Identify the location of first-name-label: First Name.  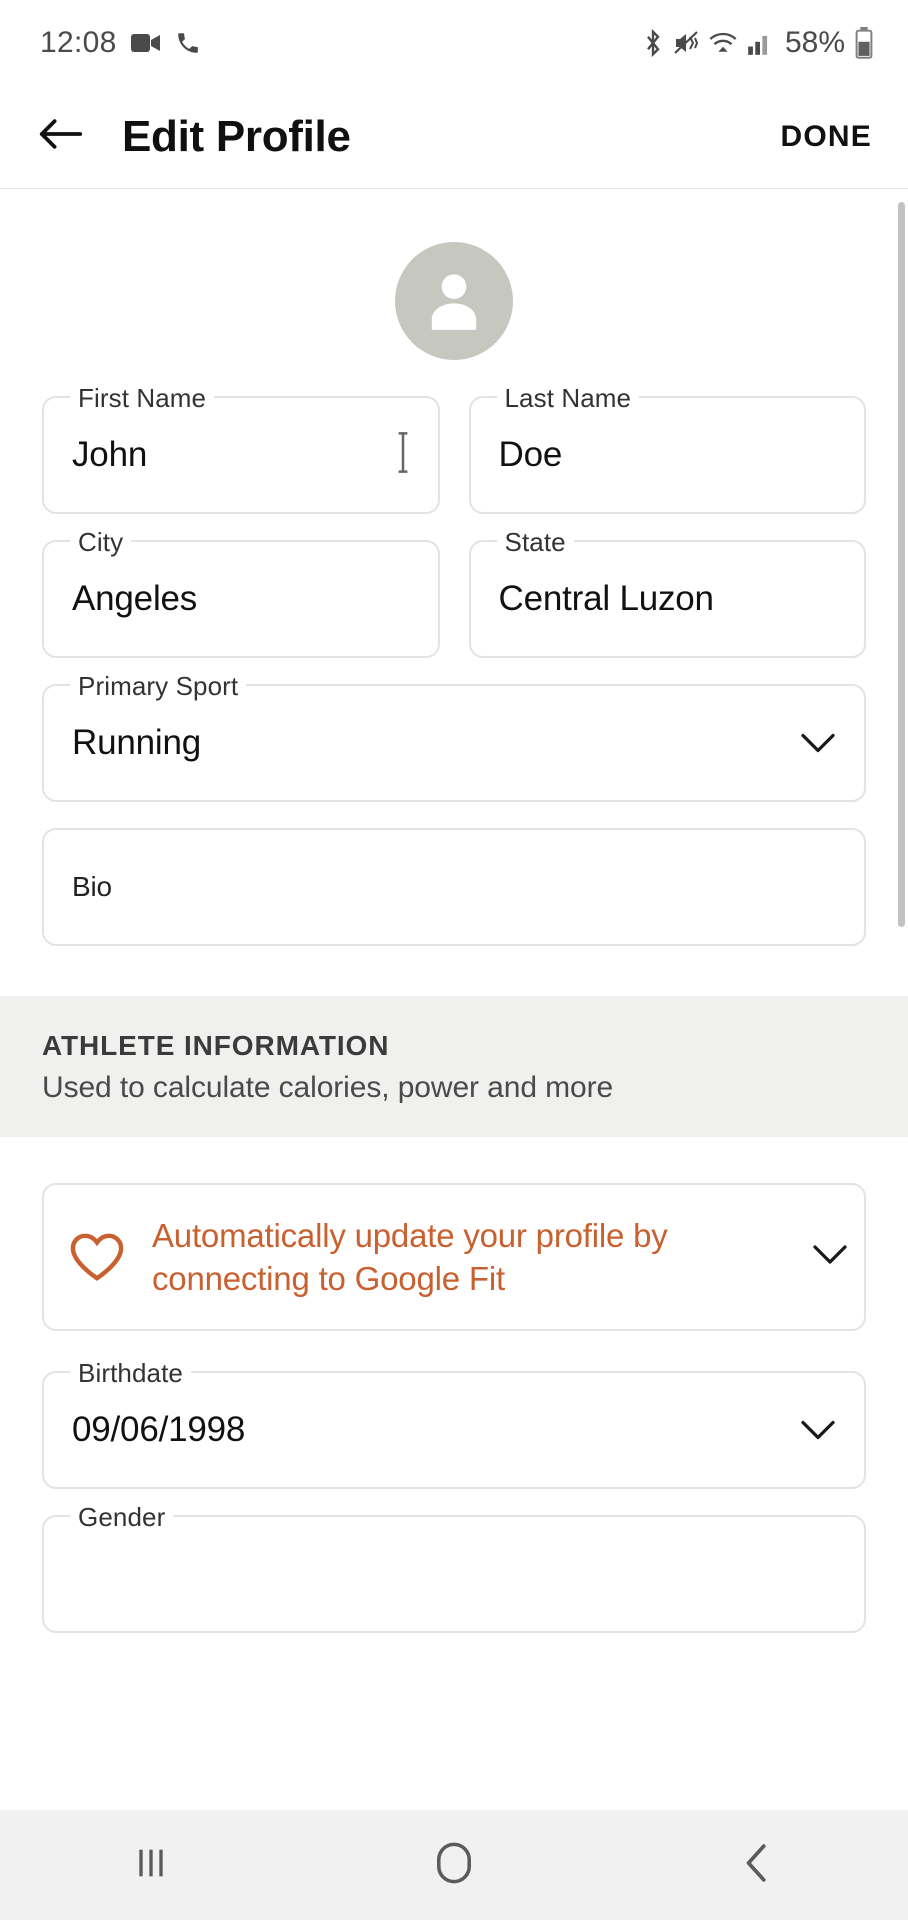
(142, 398).